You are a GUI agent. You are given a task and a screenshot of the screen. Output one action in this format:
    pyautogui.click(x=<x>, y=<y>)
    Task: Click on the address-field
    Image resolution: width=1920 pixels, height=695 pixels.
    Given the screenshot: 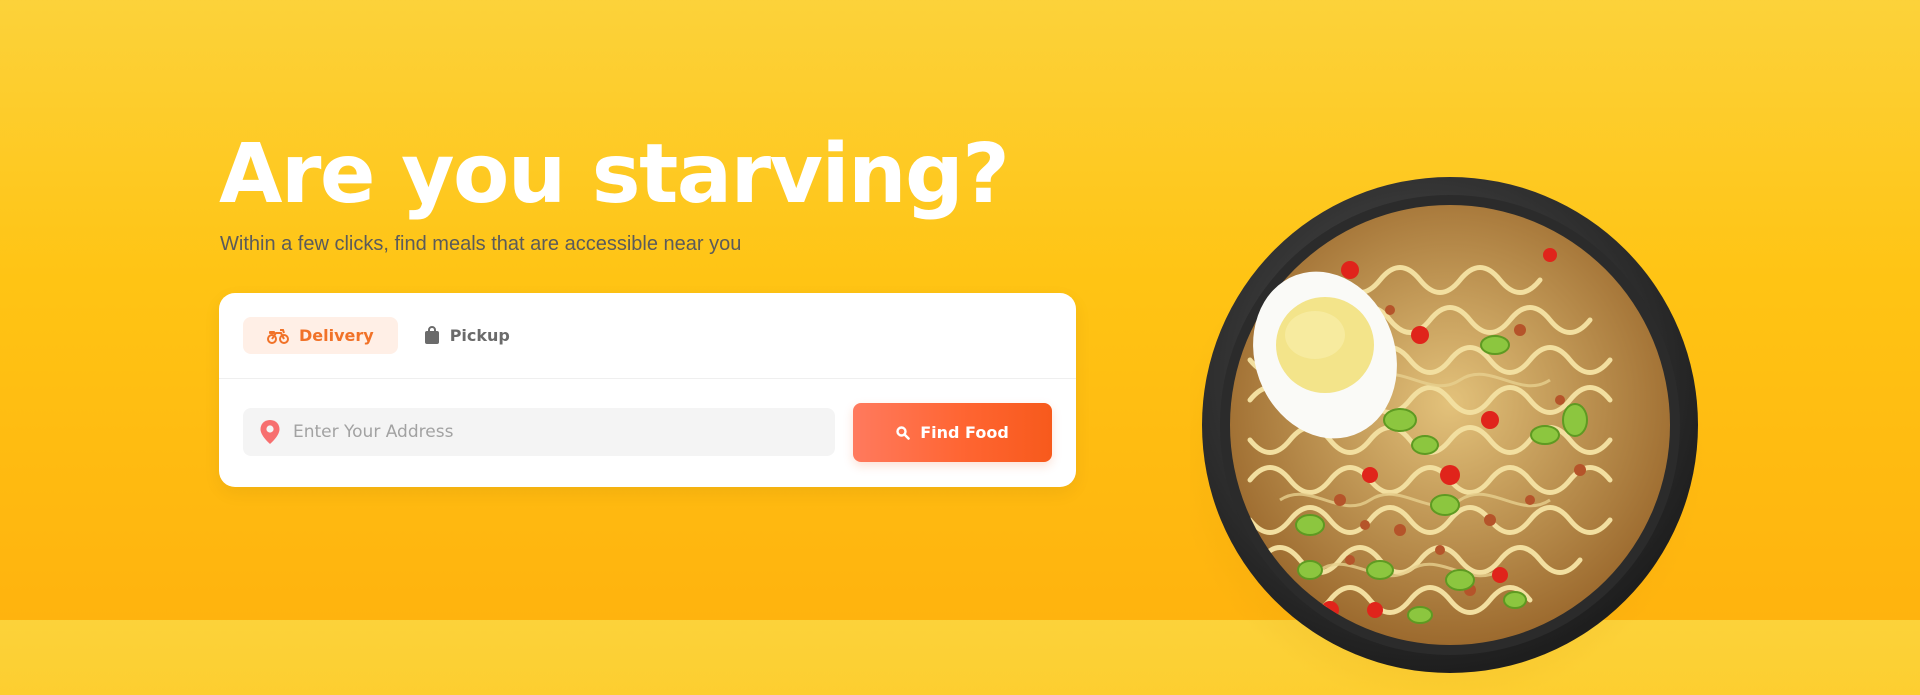 What is the action you would take?
    pyautogui.click(x=539, y=432)
    